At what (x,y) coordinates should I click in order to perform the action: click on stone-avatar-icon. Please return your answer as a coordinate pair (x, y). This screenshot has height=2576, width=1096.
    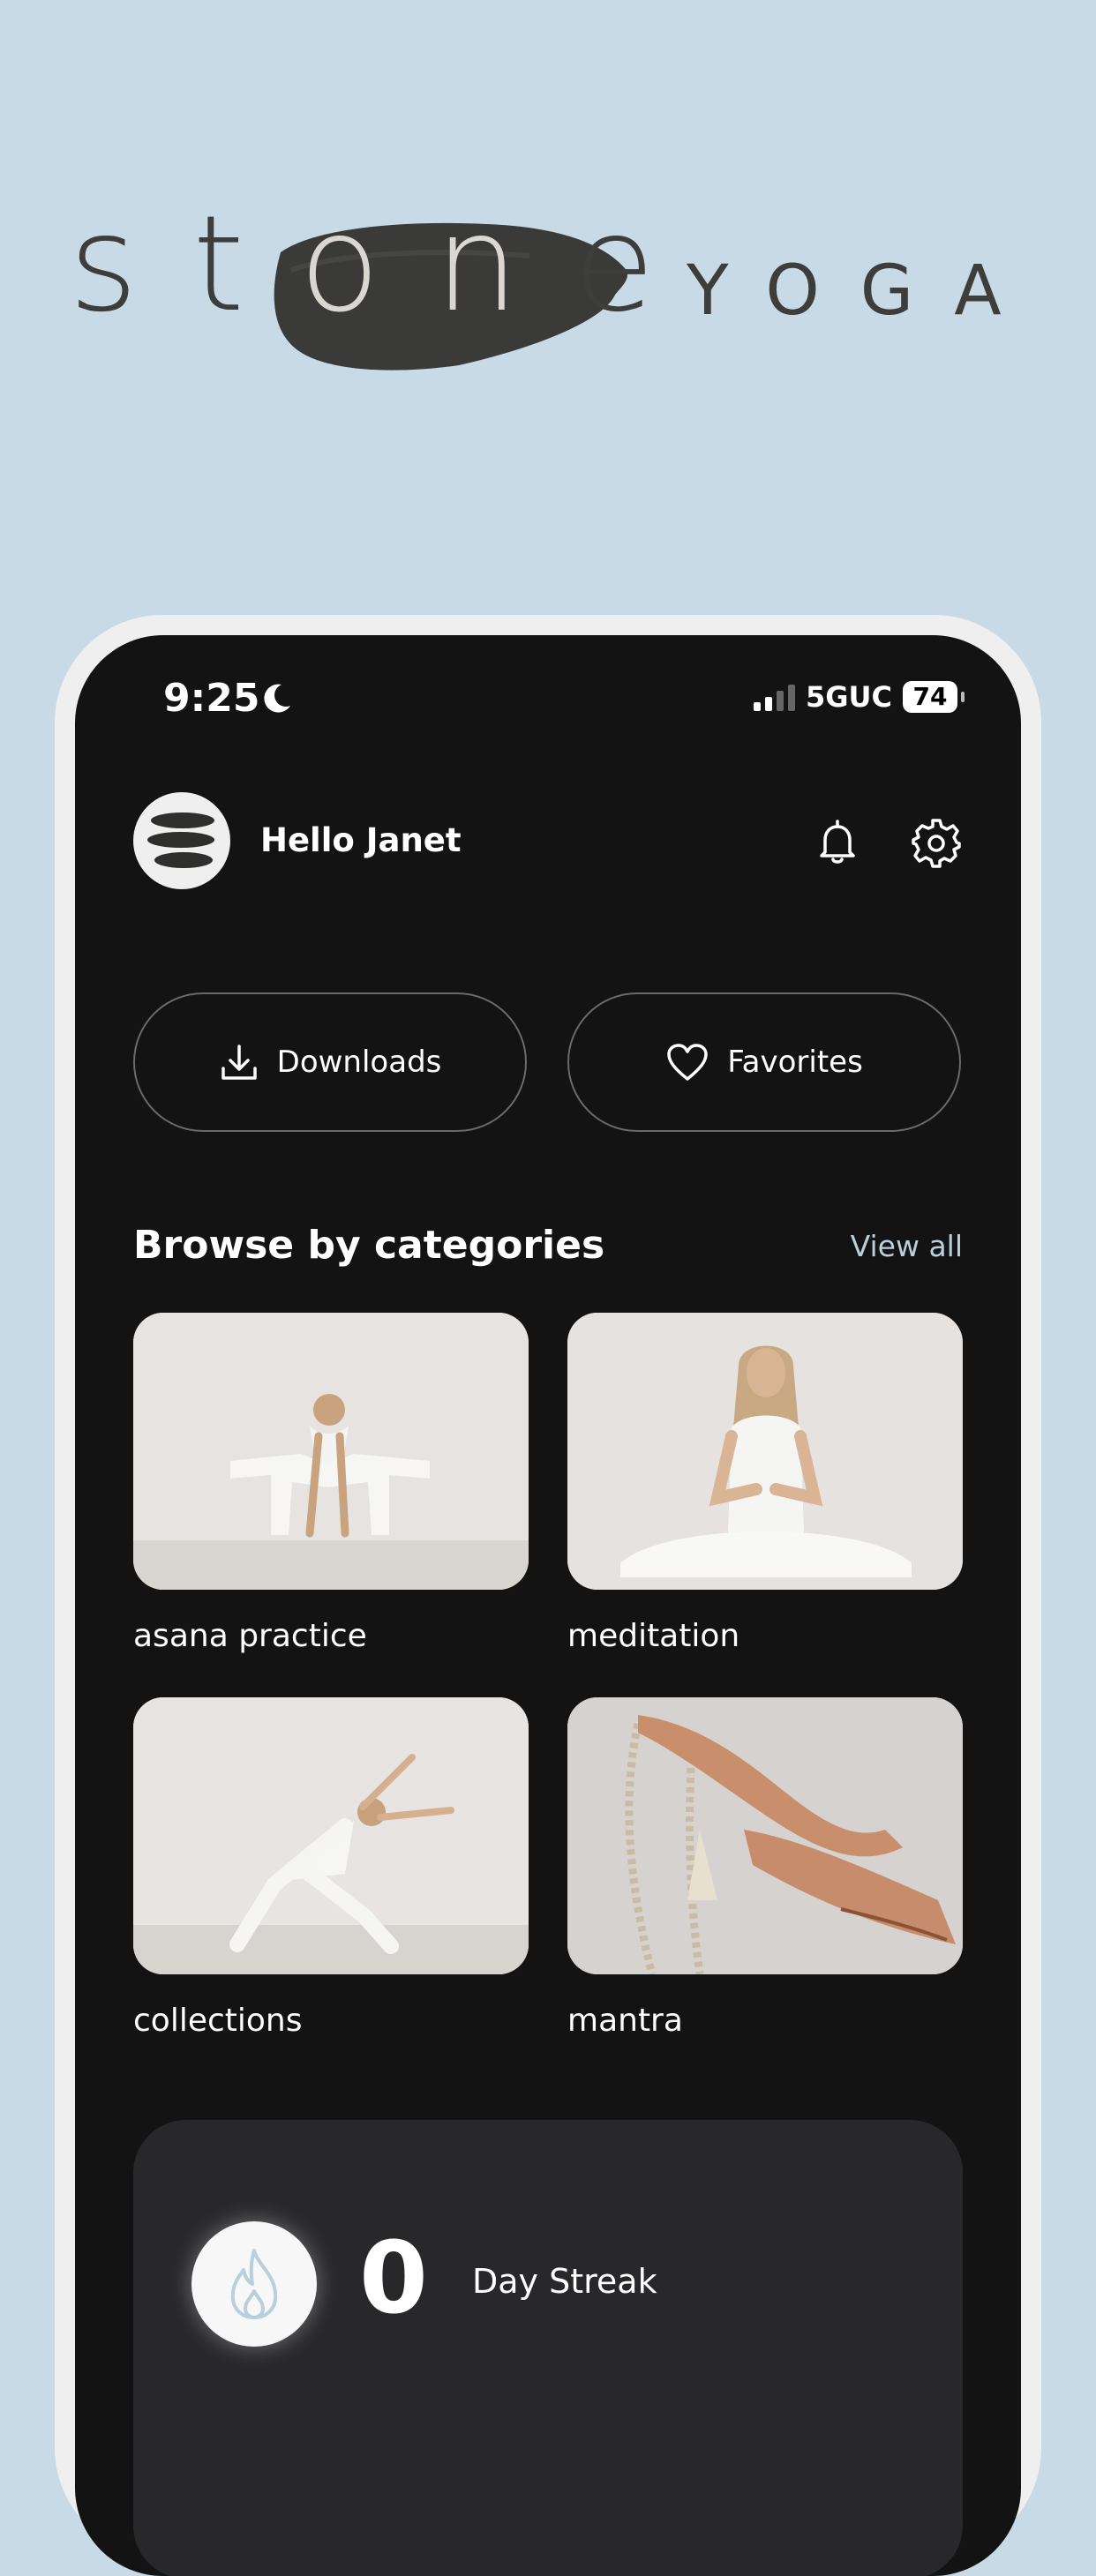
    Looking at the image, I should click on (180, 840).